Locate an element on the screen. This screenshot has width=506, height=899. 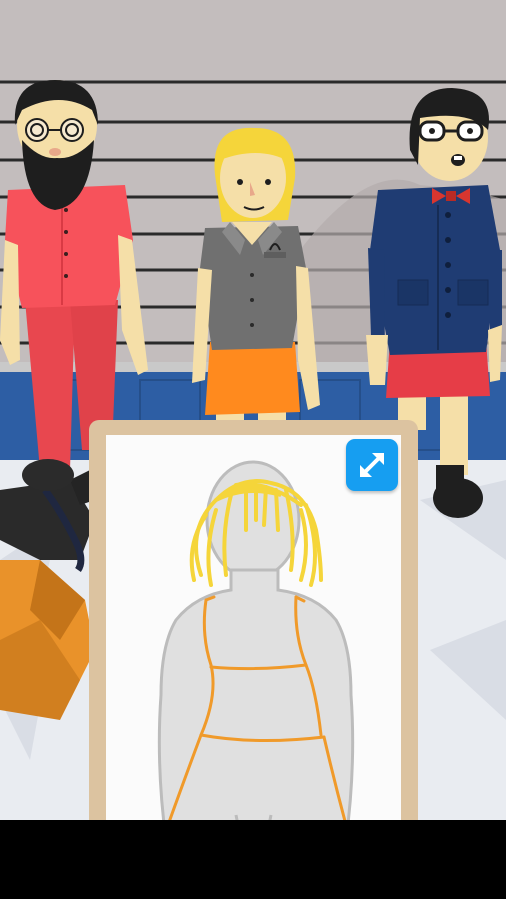
expand-button is located at coordinates (372, 465).